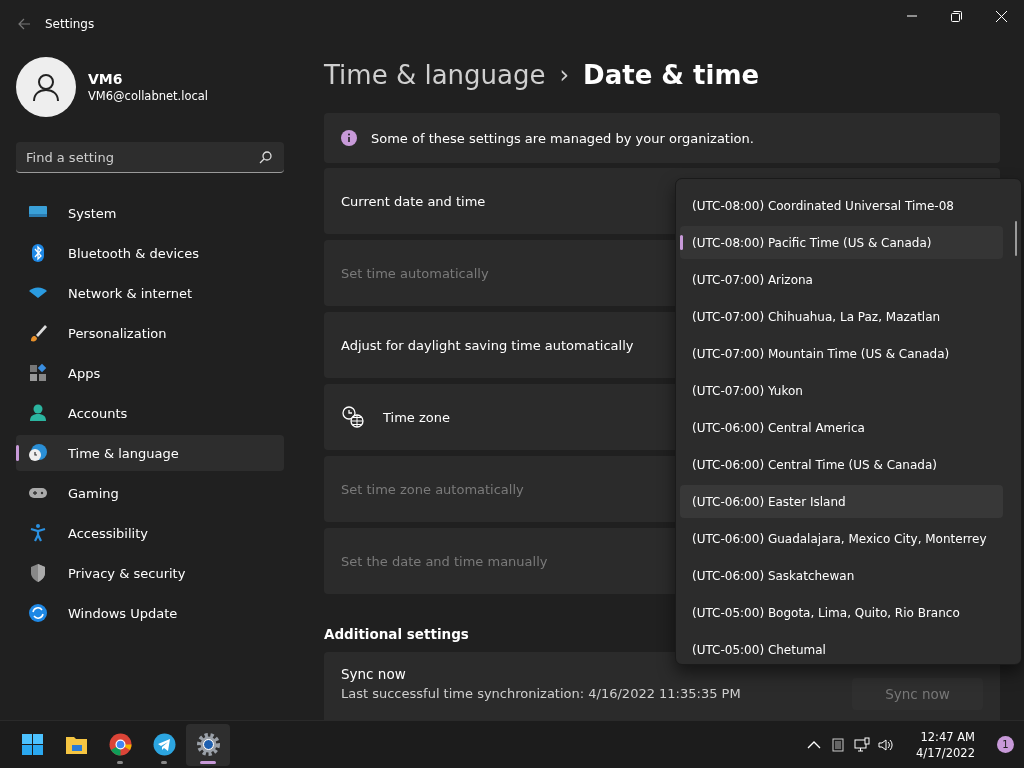 This screenshot has height=768, width=1024. Describe the element at coordinates (38, 333) in the screenshot. I see `brush-icon` at that location.